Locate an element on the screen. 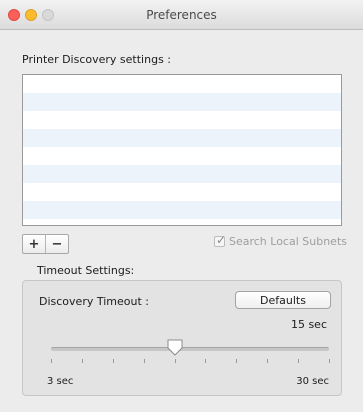  search-local-subnets-option: ✓ Search Local Subnets is located at coordinates (280, 240).